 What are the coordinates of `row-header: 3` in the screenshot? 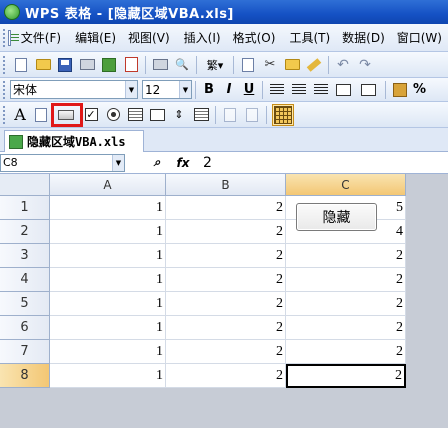 It's located at (25, 256).